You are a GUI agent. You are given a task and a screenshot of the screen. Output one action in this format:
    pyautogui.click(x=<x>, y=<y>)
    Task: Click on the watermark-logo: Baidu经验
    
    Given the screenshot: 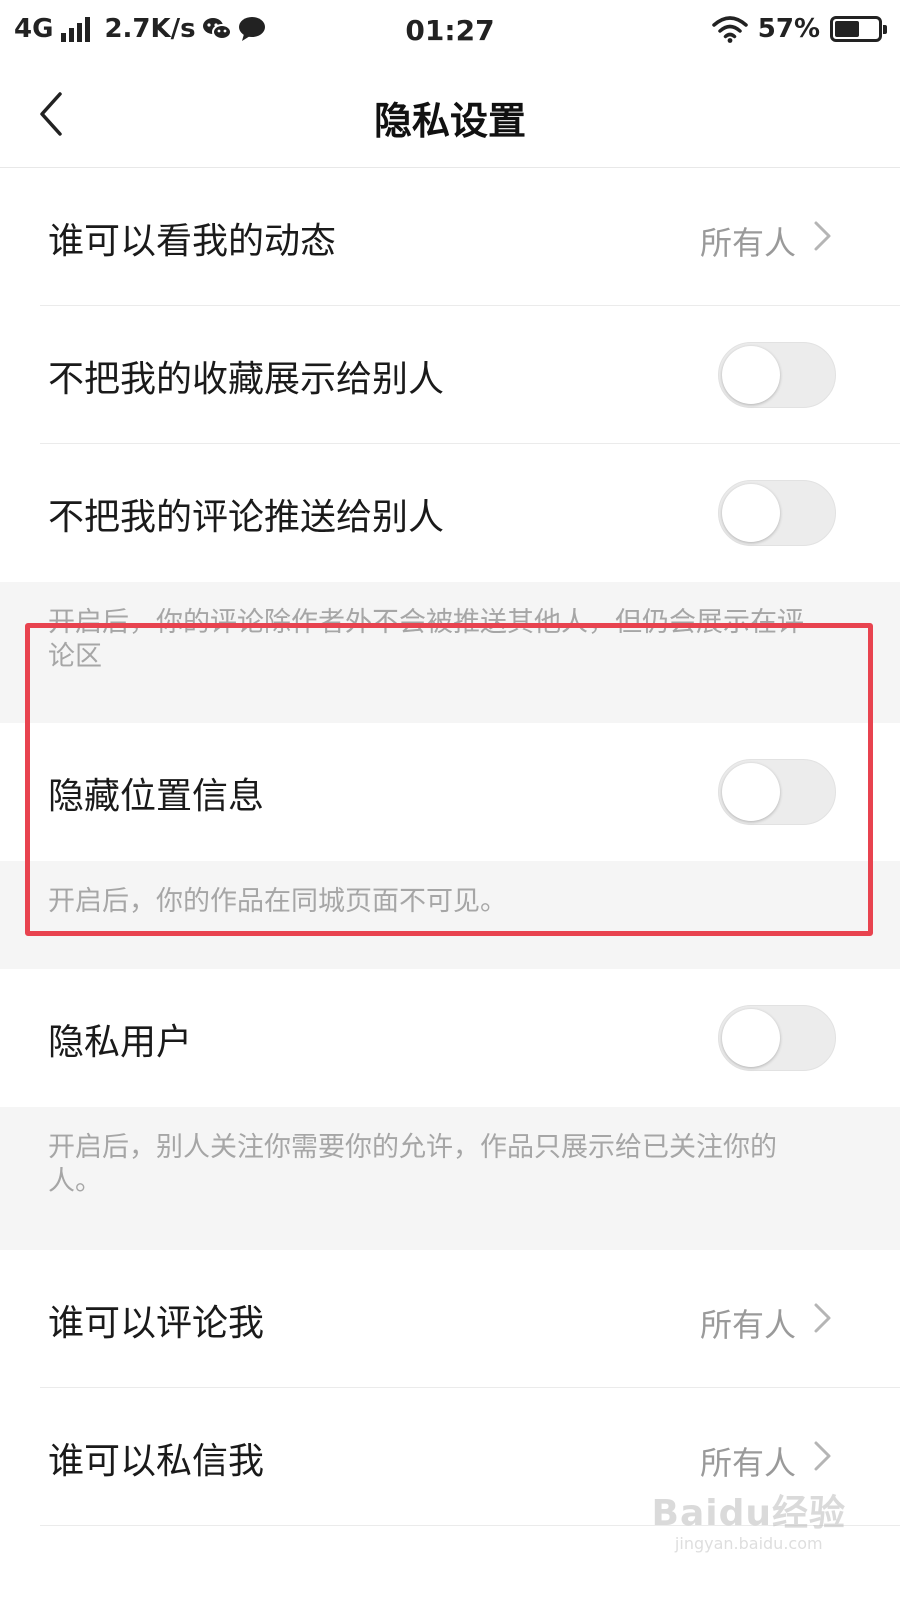 What is the action you would take?
    pyautogui.click(x=748, y=1513)
    